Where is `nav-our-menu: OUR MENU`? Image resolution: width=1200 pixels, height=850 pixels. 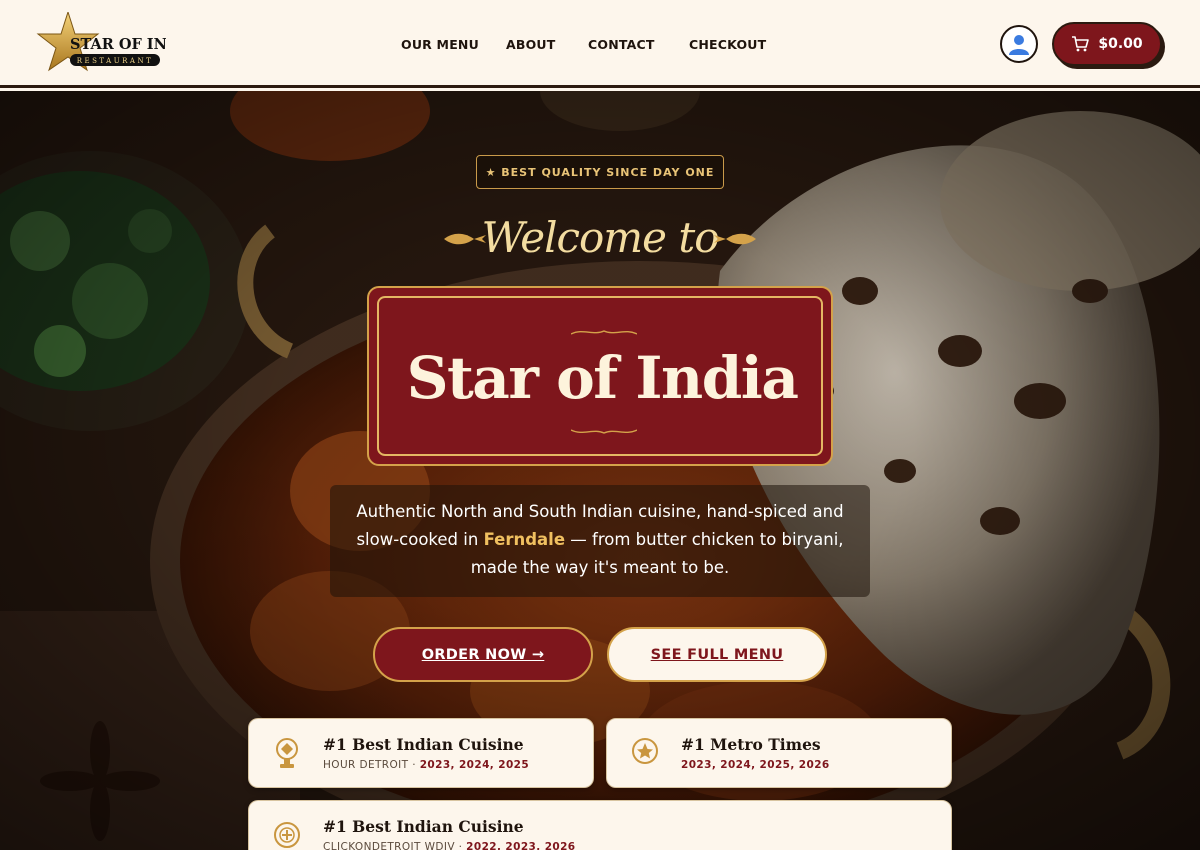 nav-our-menu: OUR MENU is located at coordinates (440, 44).